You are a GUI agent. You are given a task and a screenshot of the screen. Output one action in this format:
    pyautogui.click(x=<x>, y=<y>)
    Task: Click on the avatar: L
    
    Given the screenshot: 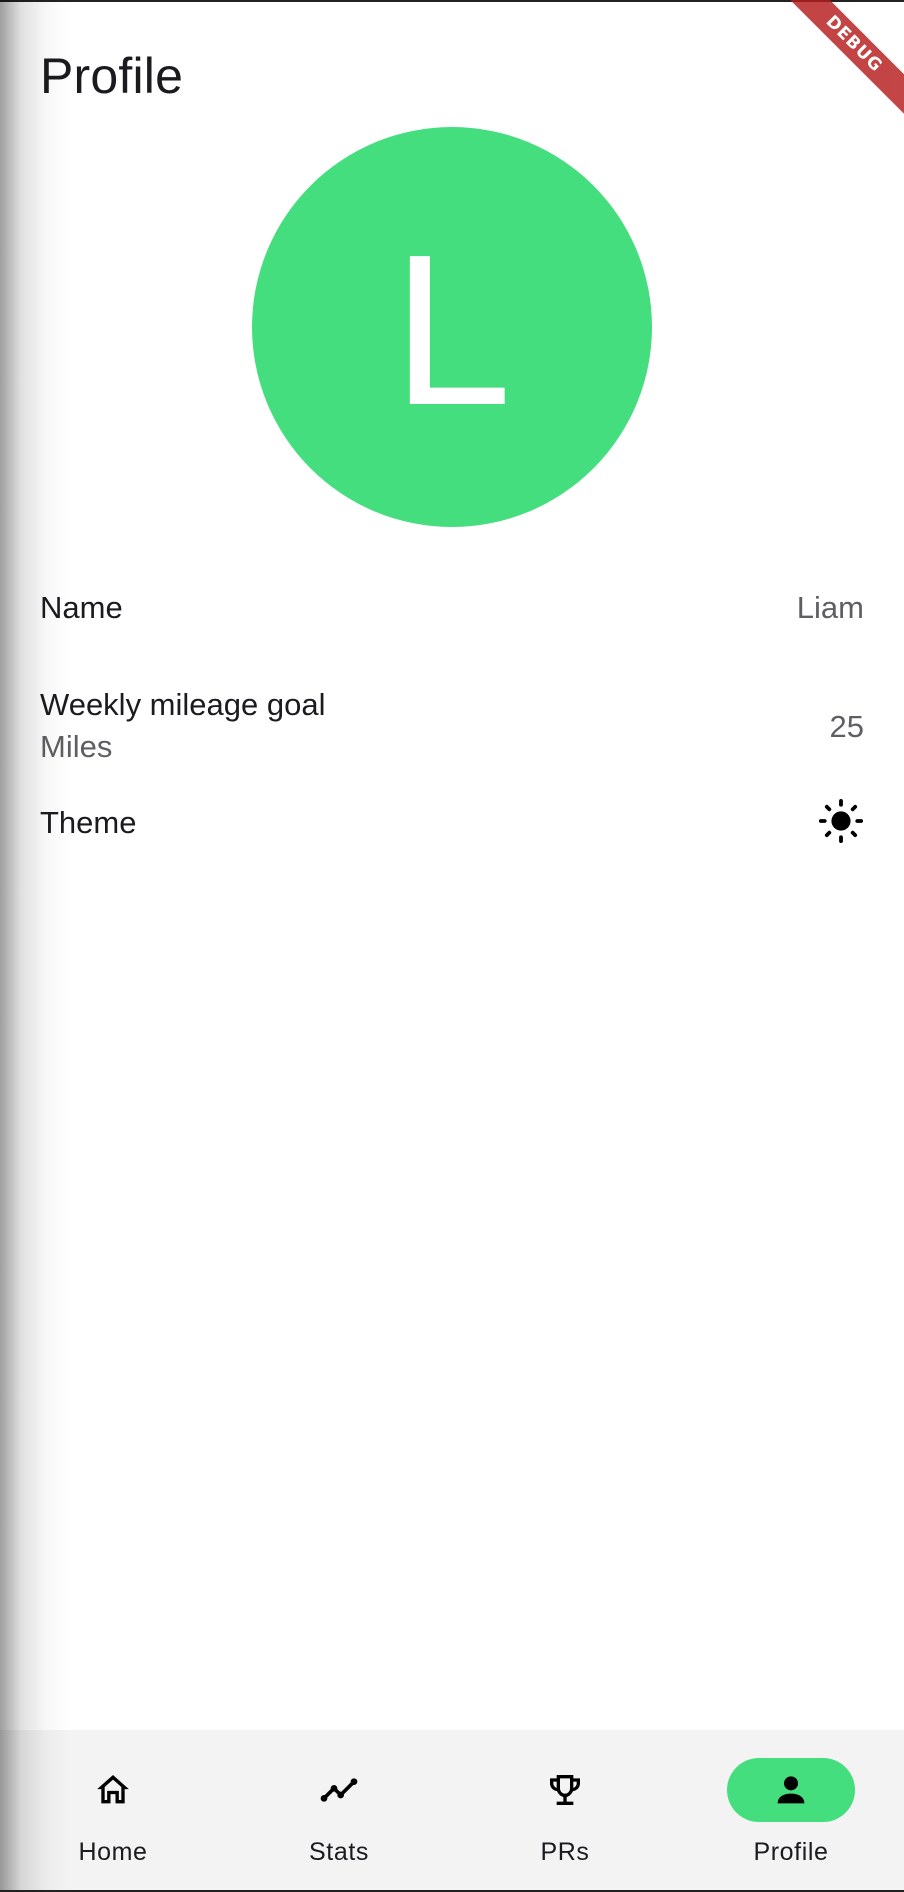 What is the action you would take?
    pyautogui.click(x=452, y=327)
    